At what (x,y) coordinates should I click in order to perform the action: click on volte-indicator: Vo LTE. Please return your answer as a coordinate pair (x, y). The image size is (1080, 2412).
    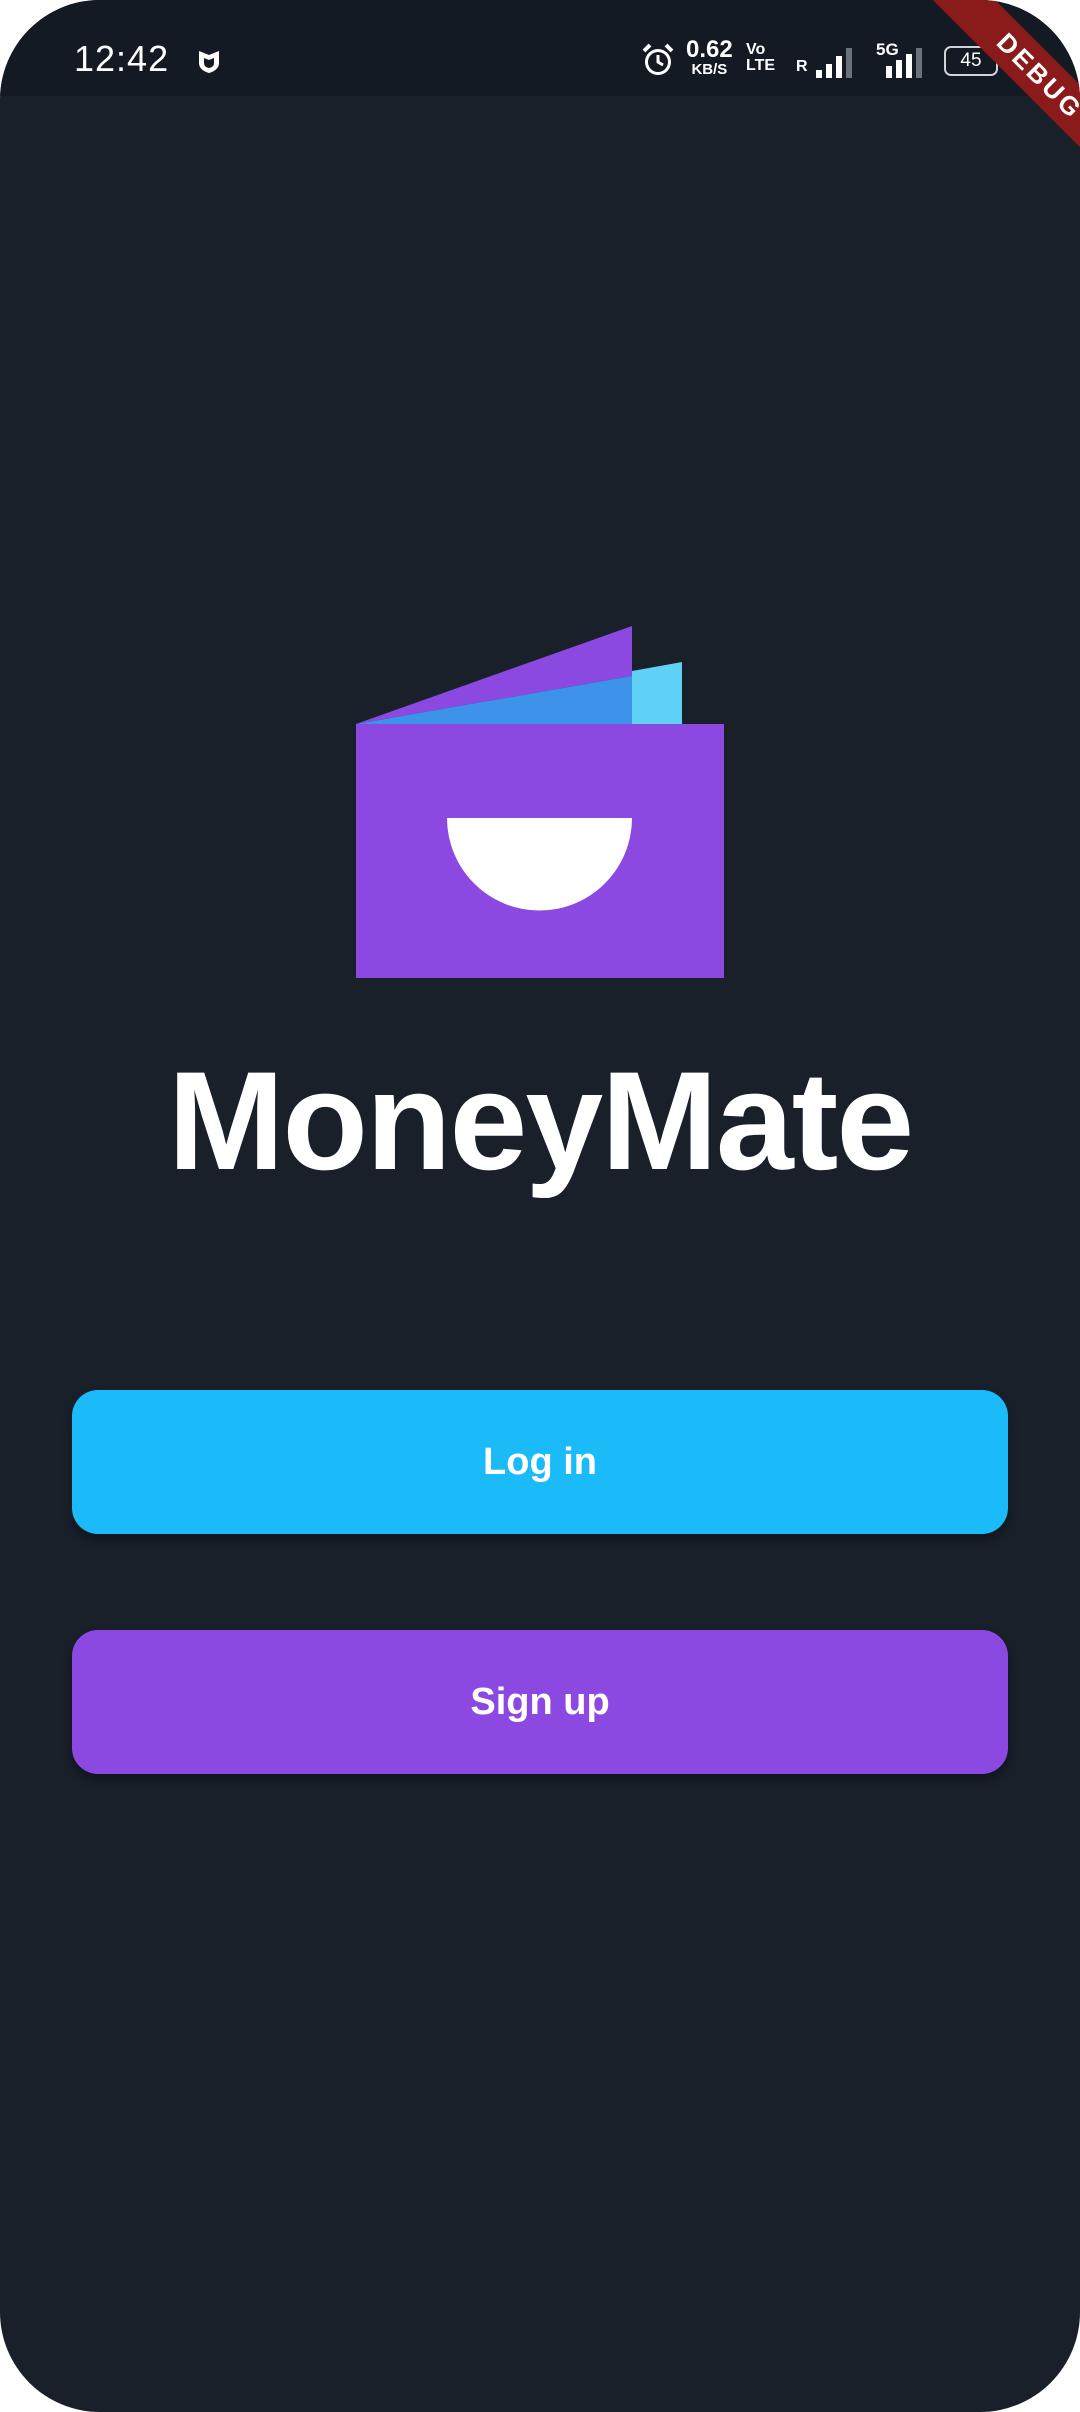
    Looking at the image, I should click on (760, 58).